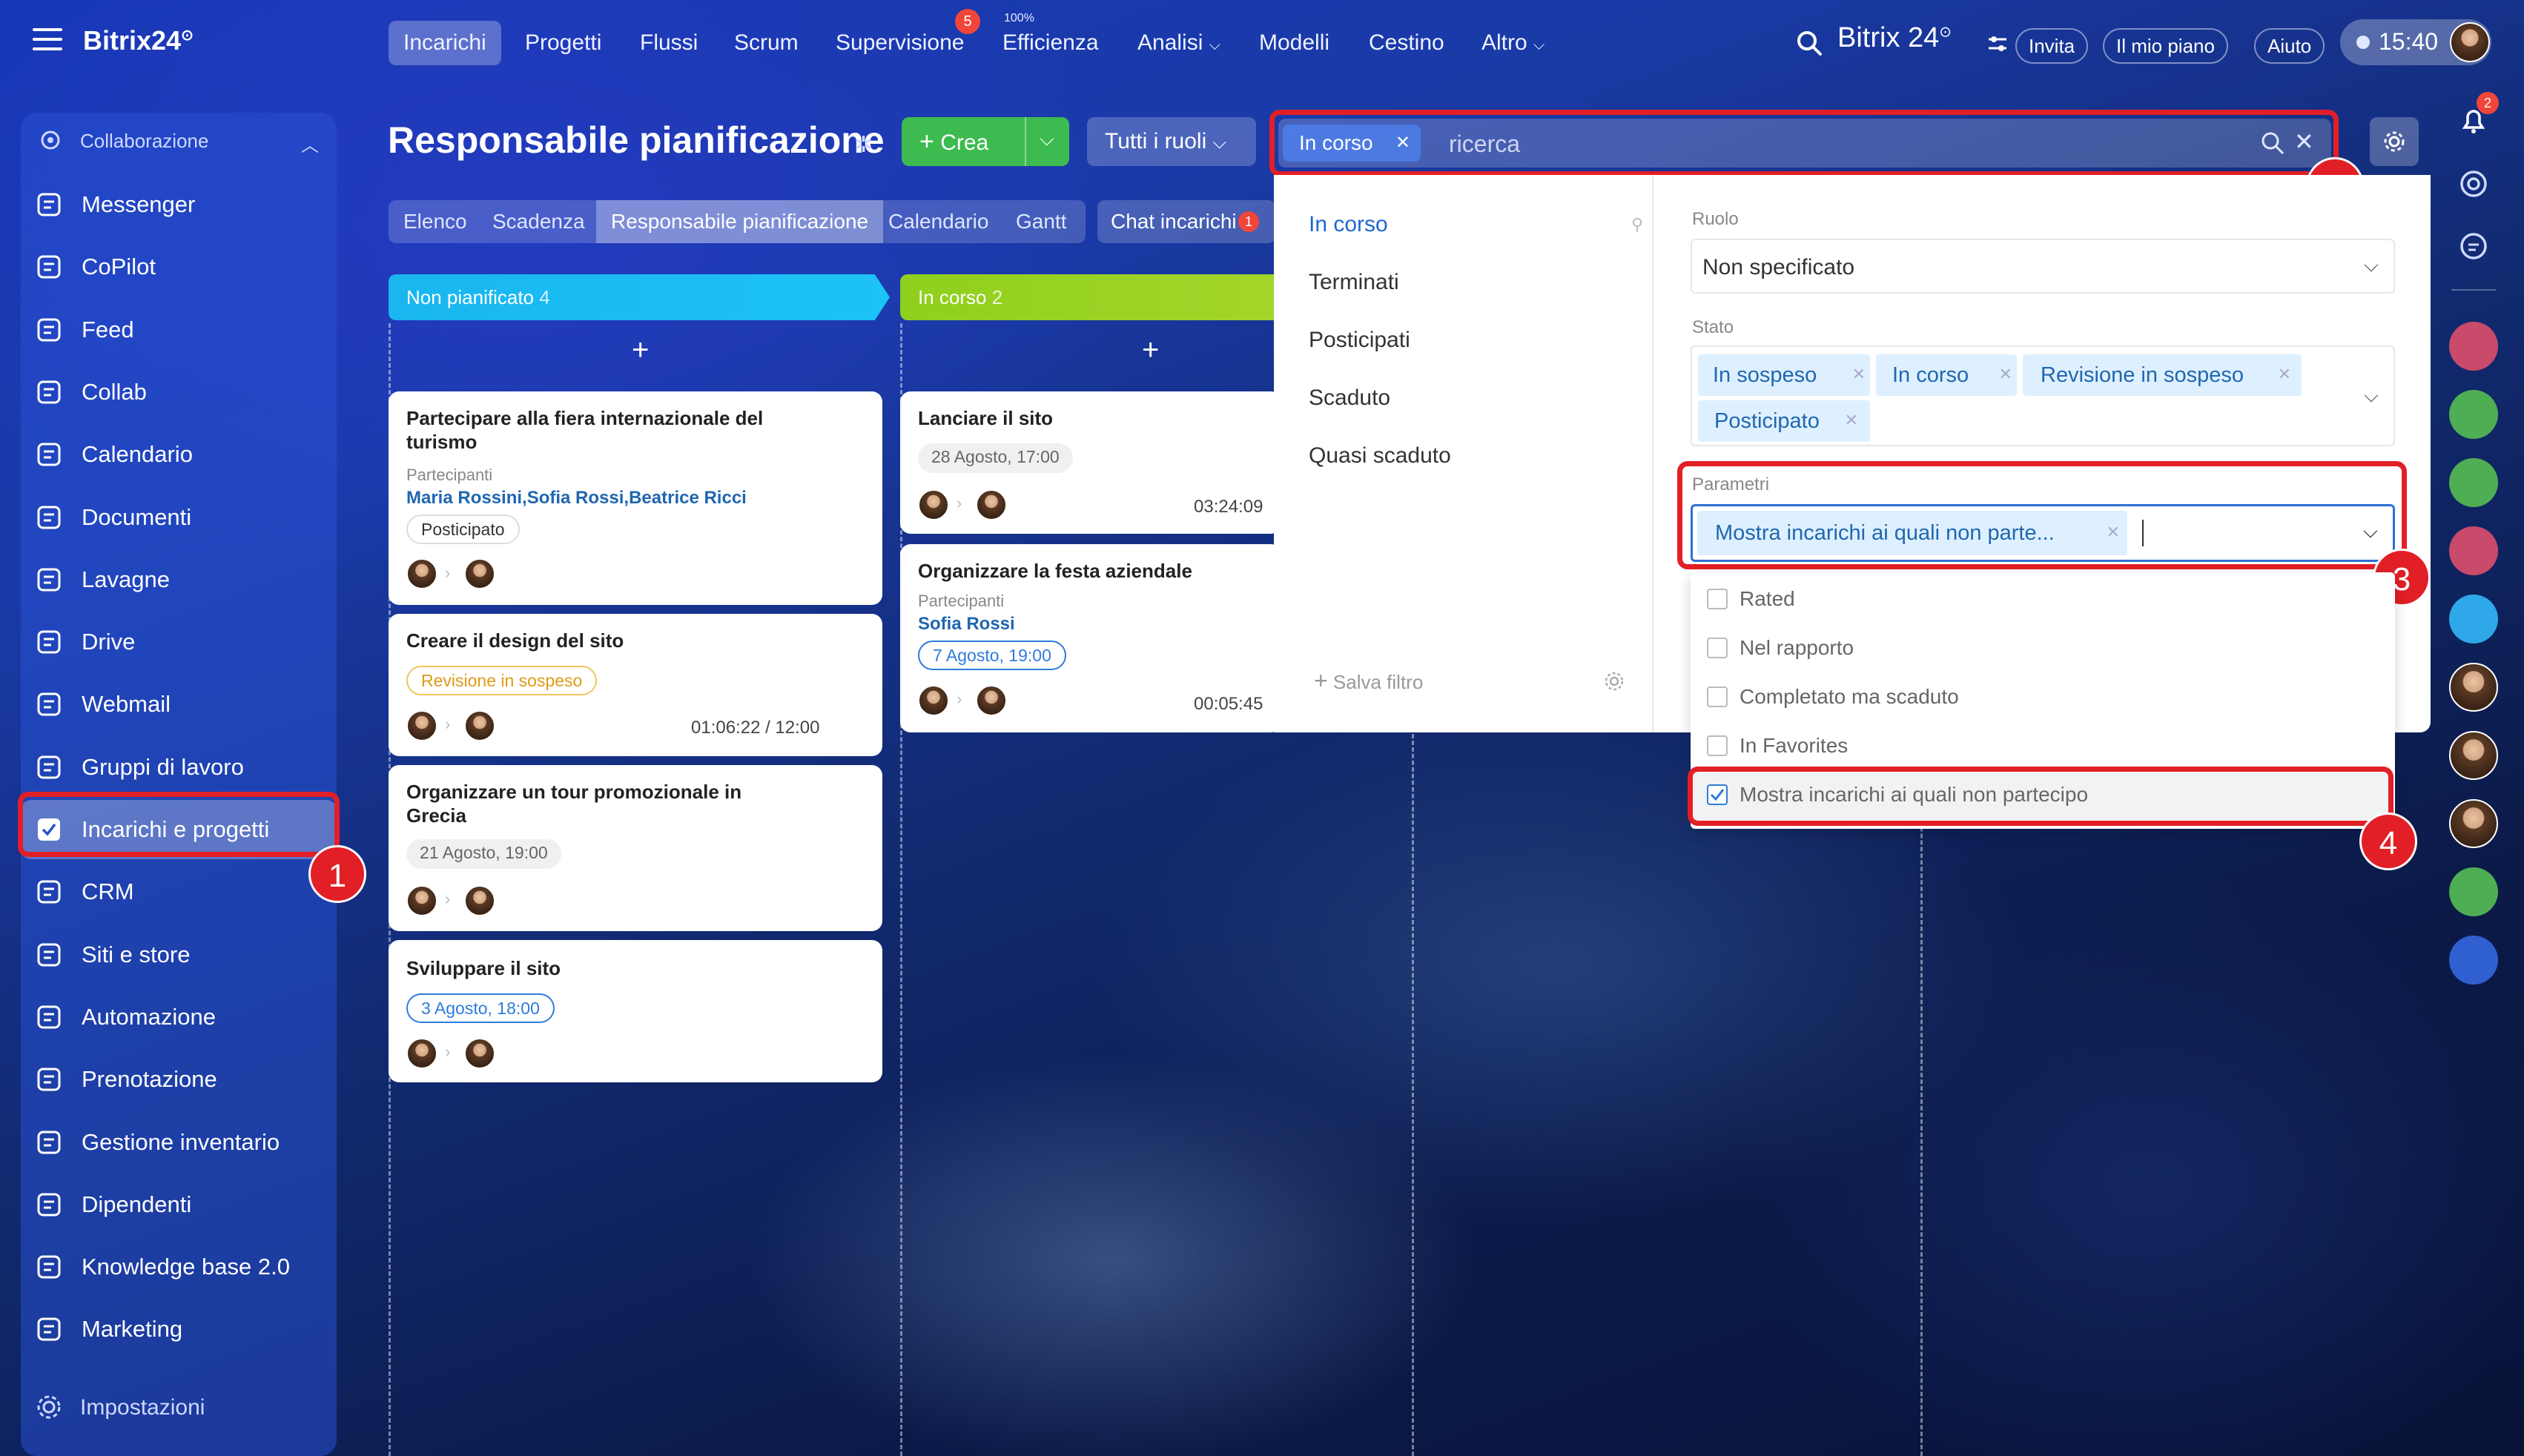 This screenshot has height=1456, width=2524. Describe the element at coordinates (179, 642) in the screenshot. I see `sidebar-item-drive: Drive` at that location.